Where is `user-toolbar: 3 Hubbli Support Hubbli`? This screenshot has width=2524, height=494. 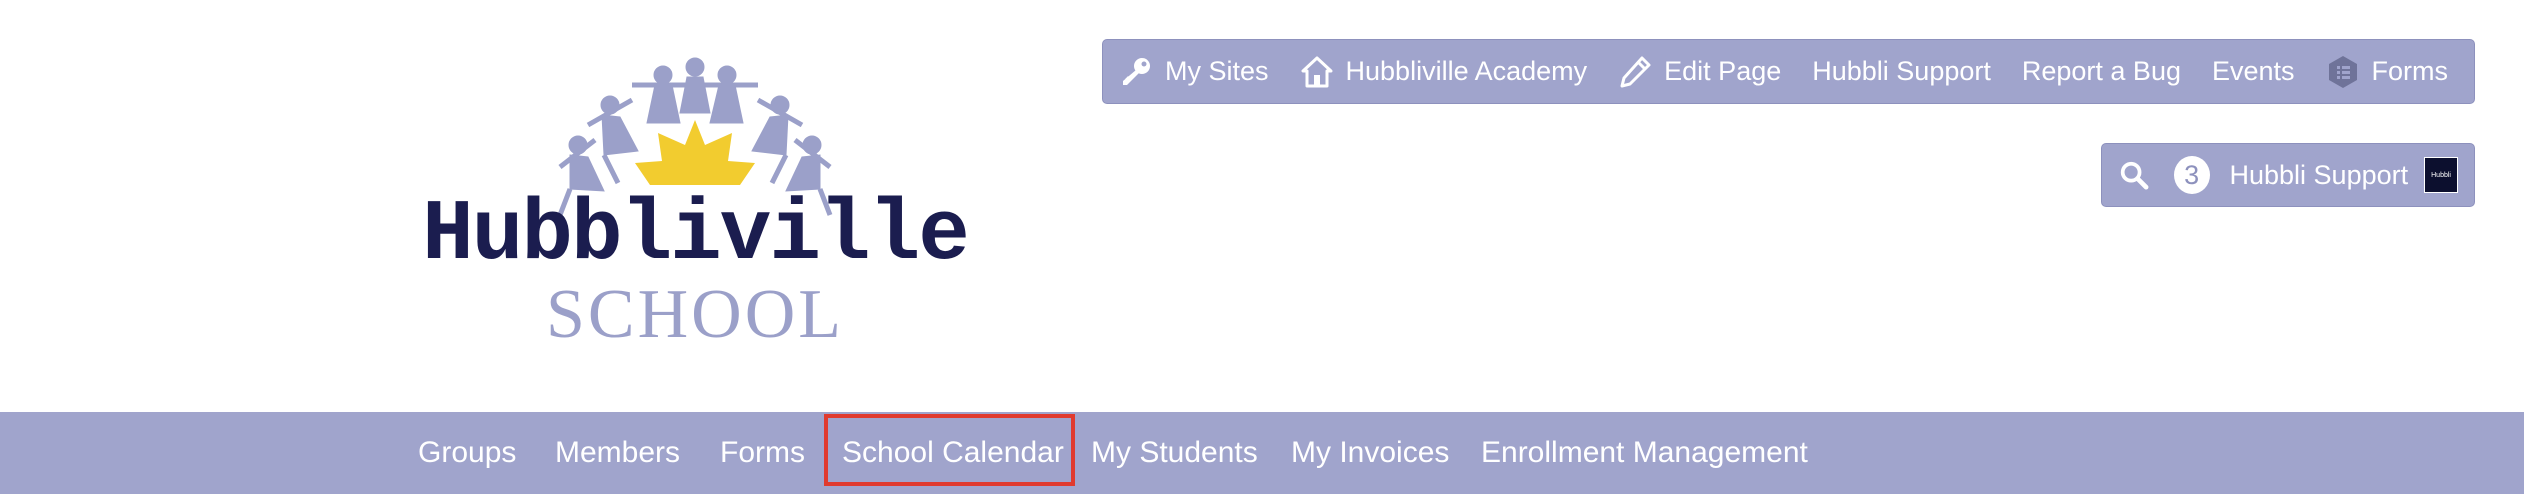
user-toolbar: 3 Hubbli Support Hubbli is located at coordinates (2288, 175).